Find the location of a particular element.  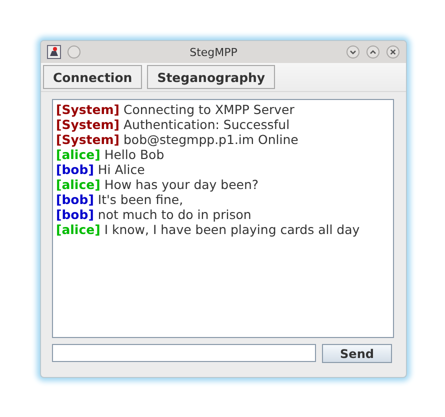

message-text: I know, I have been playing cards all day is located at coordinates (232, 229).